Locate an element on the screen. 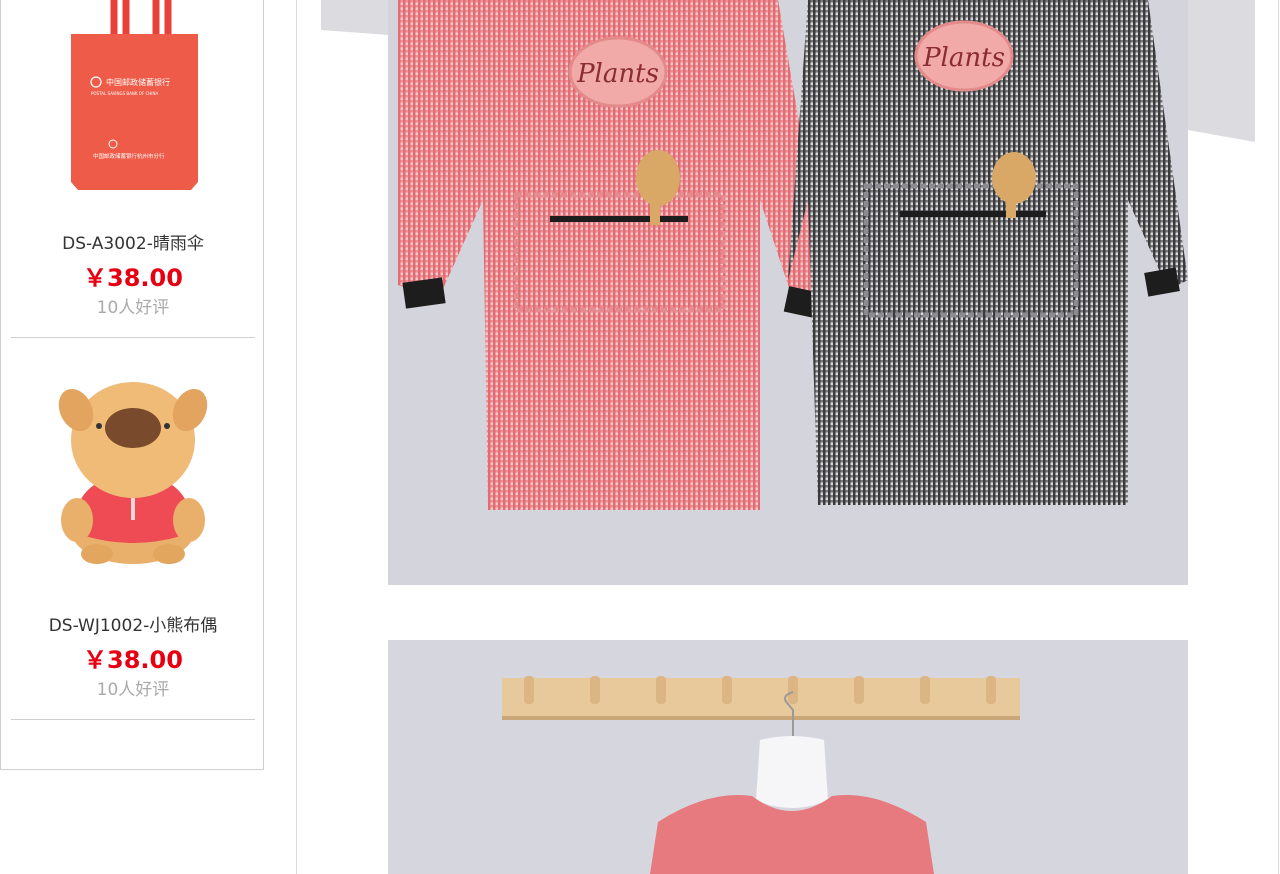 The image size is (1280, 874). bag-print-branch: 中国邮政储蓄银行杭州市分行 is located at coordinates (129, 156).